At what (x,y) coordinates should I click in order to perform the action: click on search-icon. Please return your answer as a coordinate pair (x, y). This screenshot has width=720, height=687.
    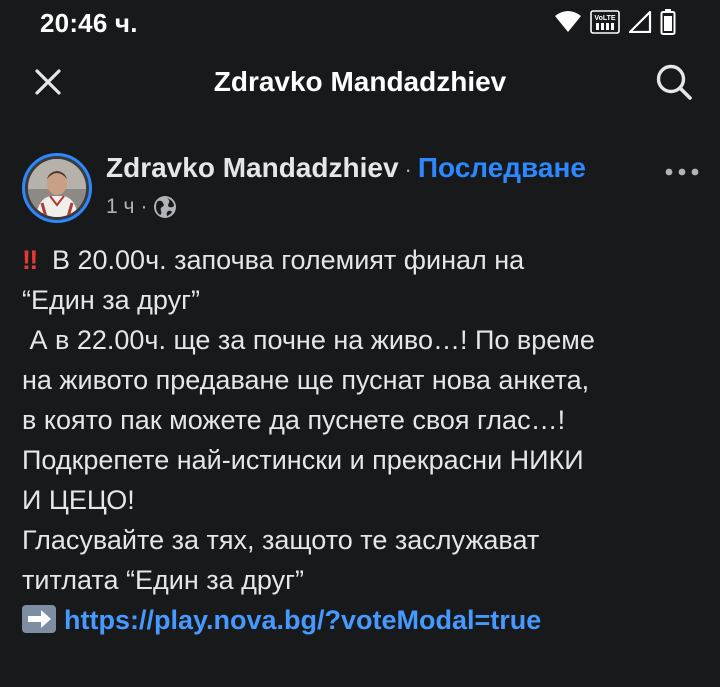
    Looking at the image, I should click on (674, 82).